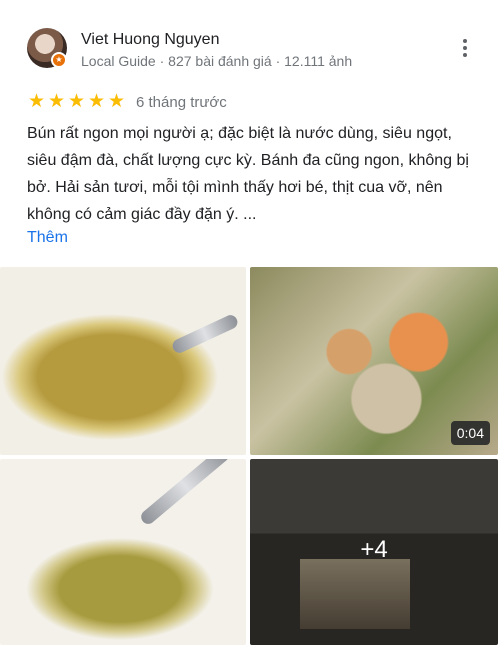 Image resolution: width=498 pixels, height=653 pixels. I want to click on video-duration: 0:04, so click(470, 433).